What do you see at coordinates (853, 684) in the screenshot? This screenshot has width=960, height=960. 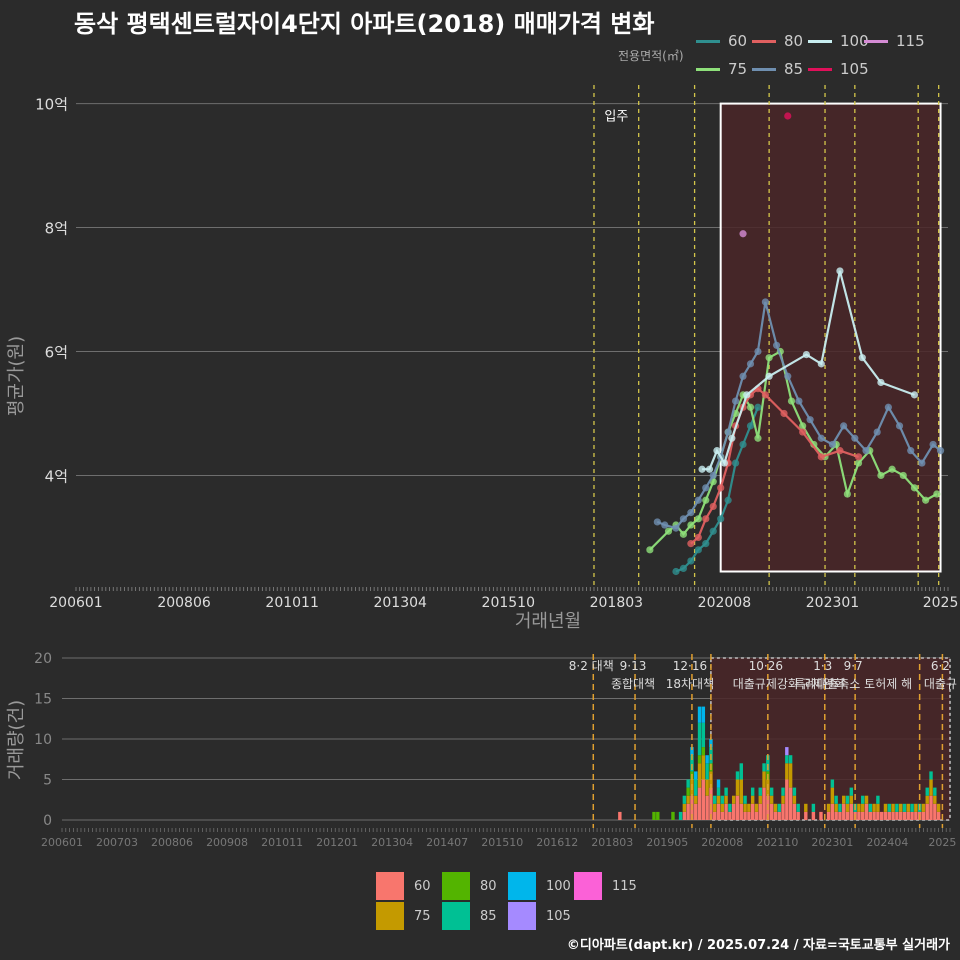 I see `policy-event-label: 특례대출축소 토허제 해` at bounding box center [853, 684].